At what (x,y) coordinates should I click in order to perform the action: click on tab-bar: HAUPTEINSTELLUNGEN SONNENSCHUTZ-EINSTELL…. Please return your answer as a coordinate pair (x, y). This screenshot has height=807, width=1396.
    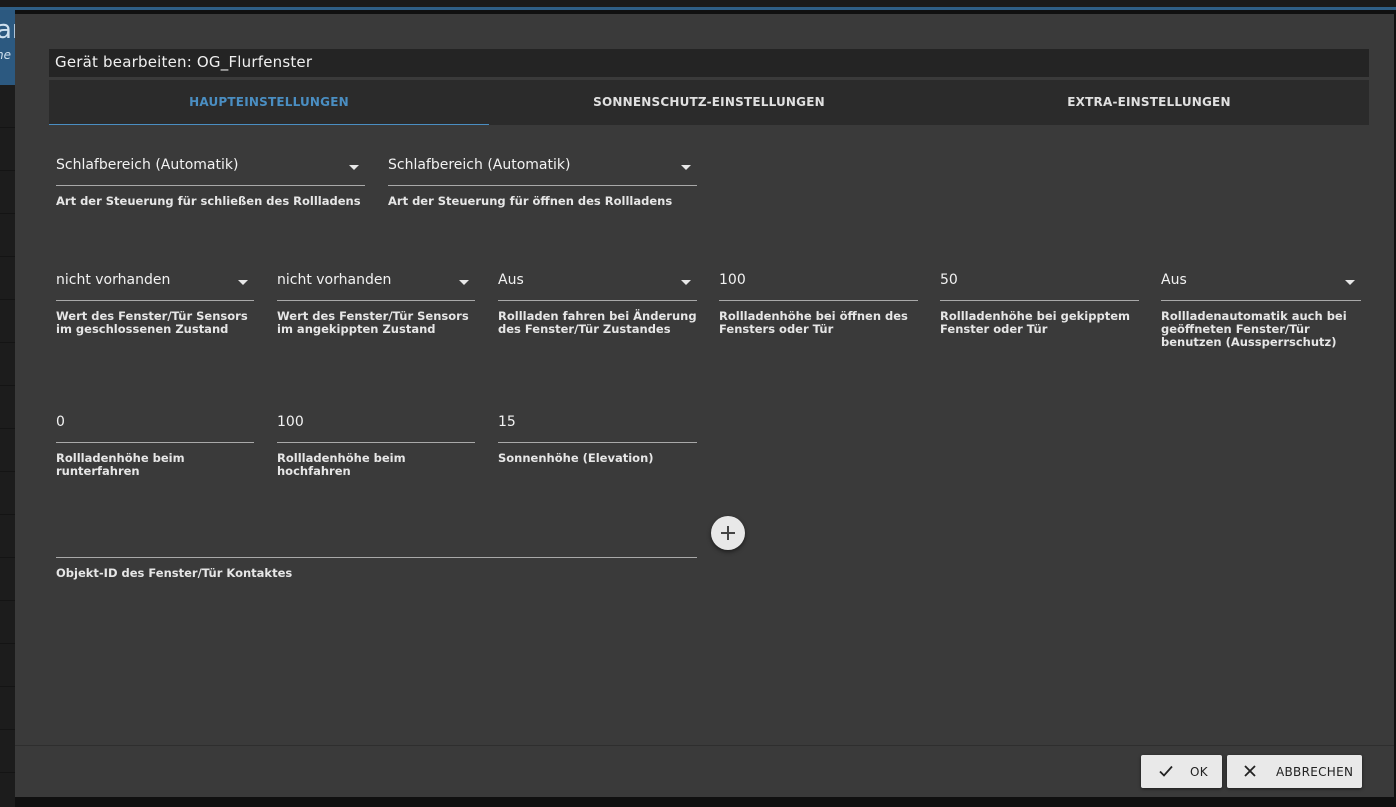
    Looking at the image, I should click on (709, 102).